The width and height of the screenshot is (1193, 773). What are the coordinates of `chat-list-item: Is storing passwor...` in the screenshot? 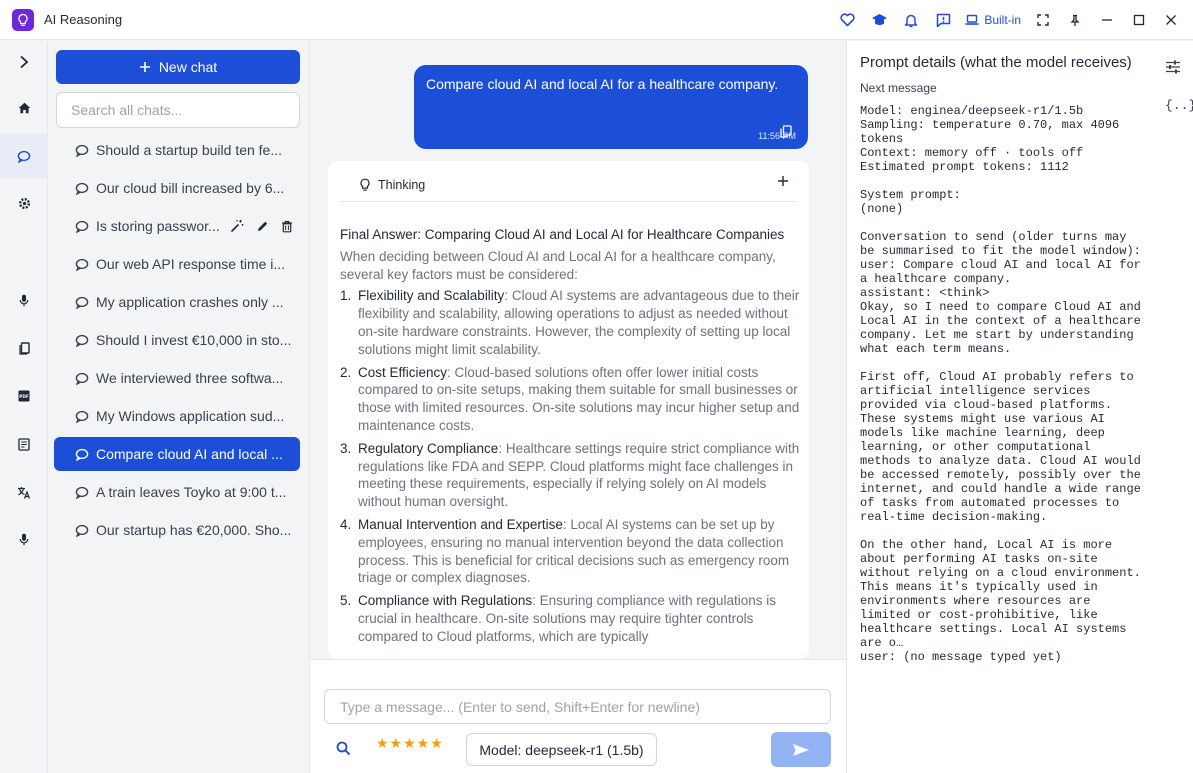 It's located at (177, 226).